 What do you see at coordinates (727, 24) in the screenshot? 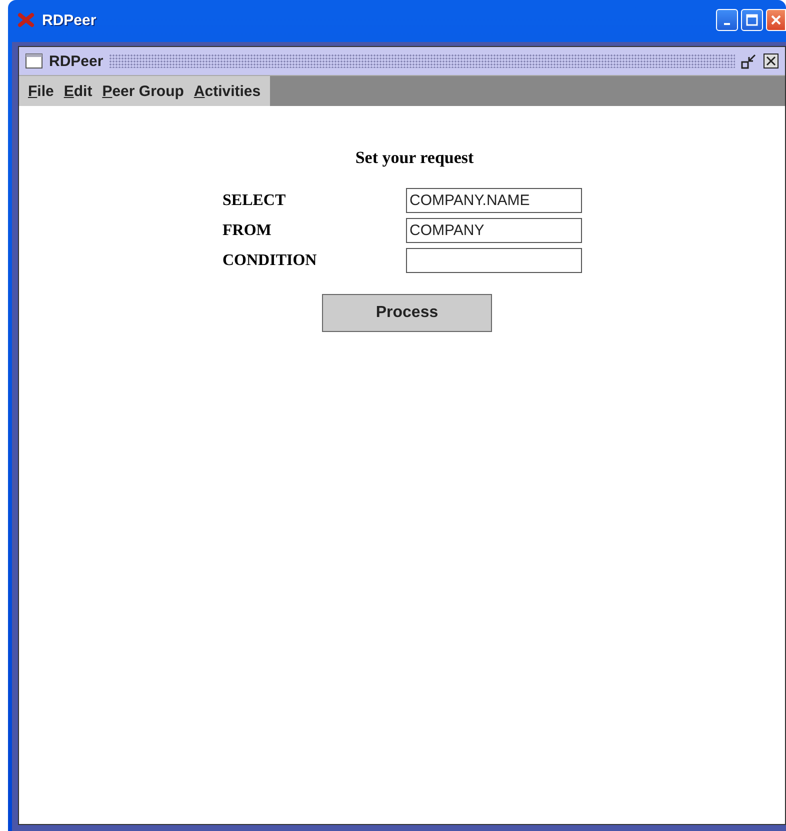
I see `minimize-icon` at bounding box center [727, 24].